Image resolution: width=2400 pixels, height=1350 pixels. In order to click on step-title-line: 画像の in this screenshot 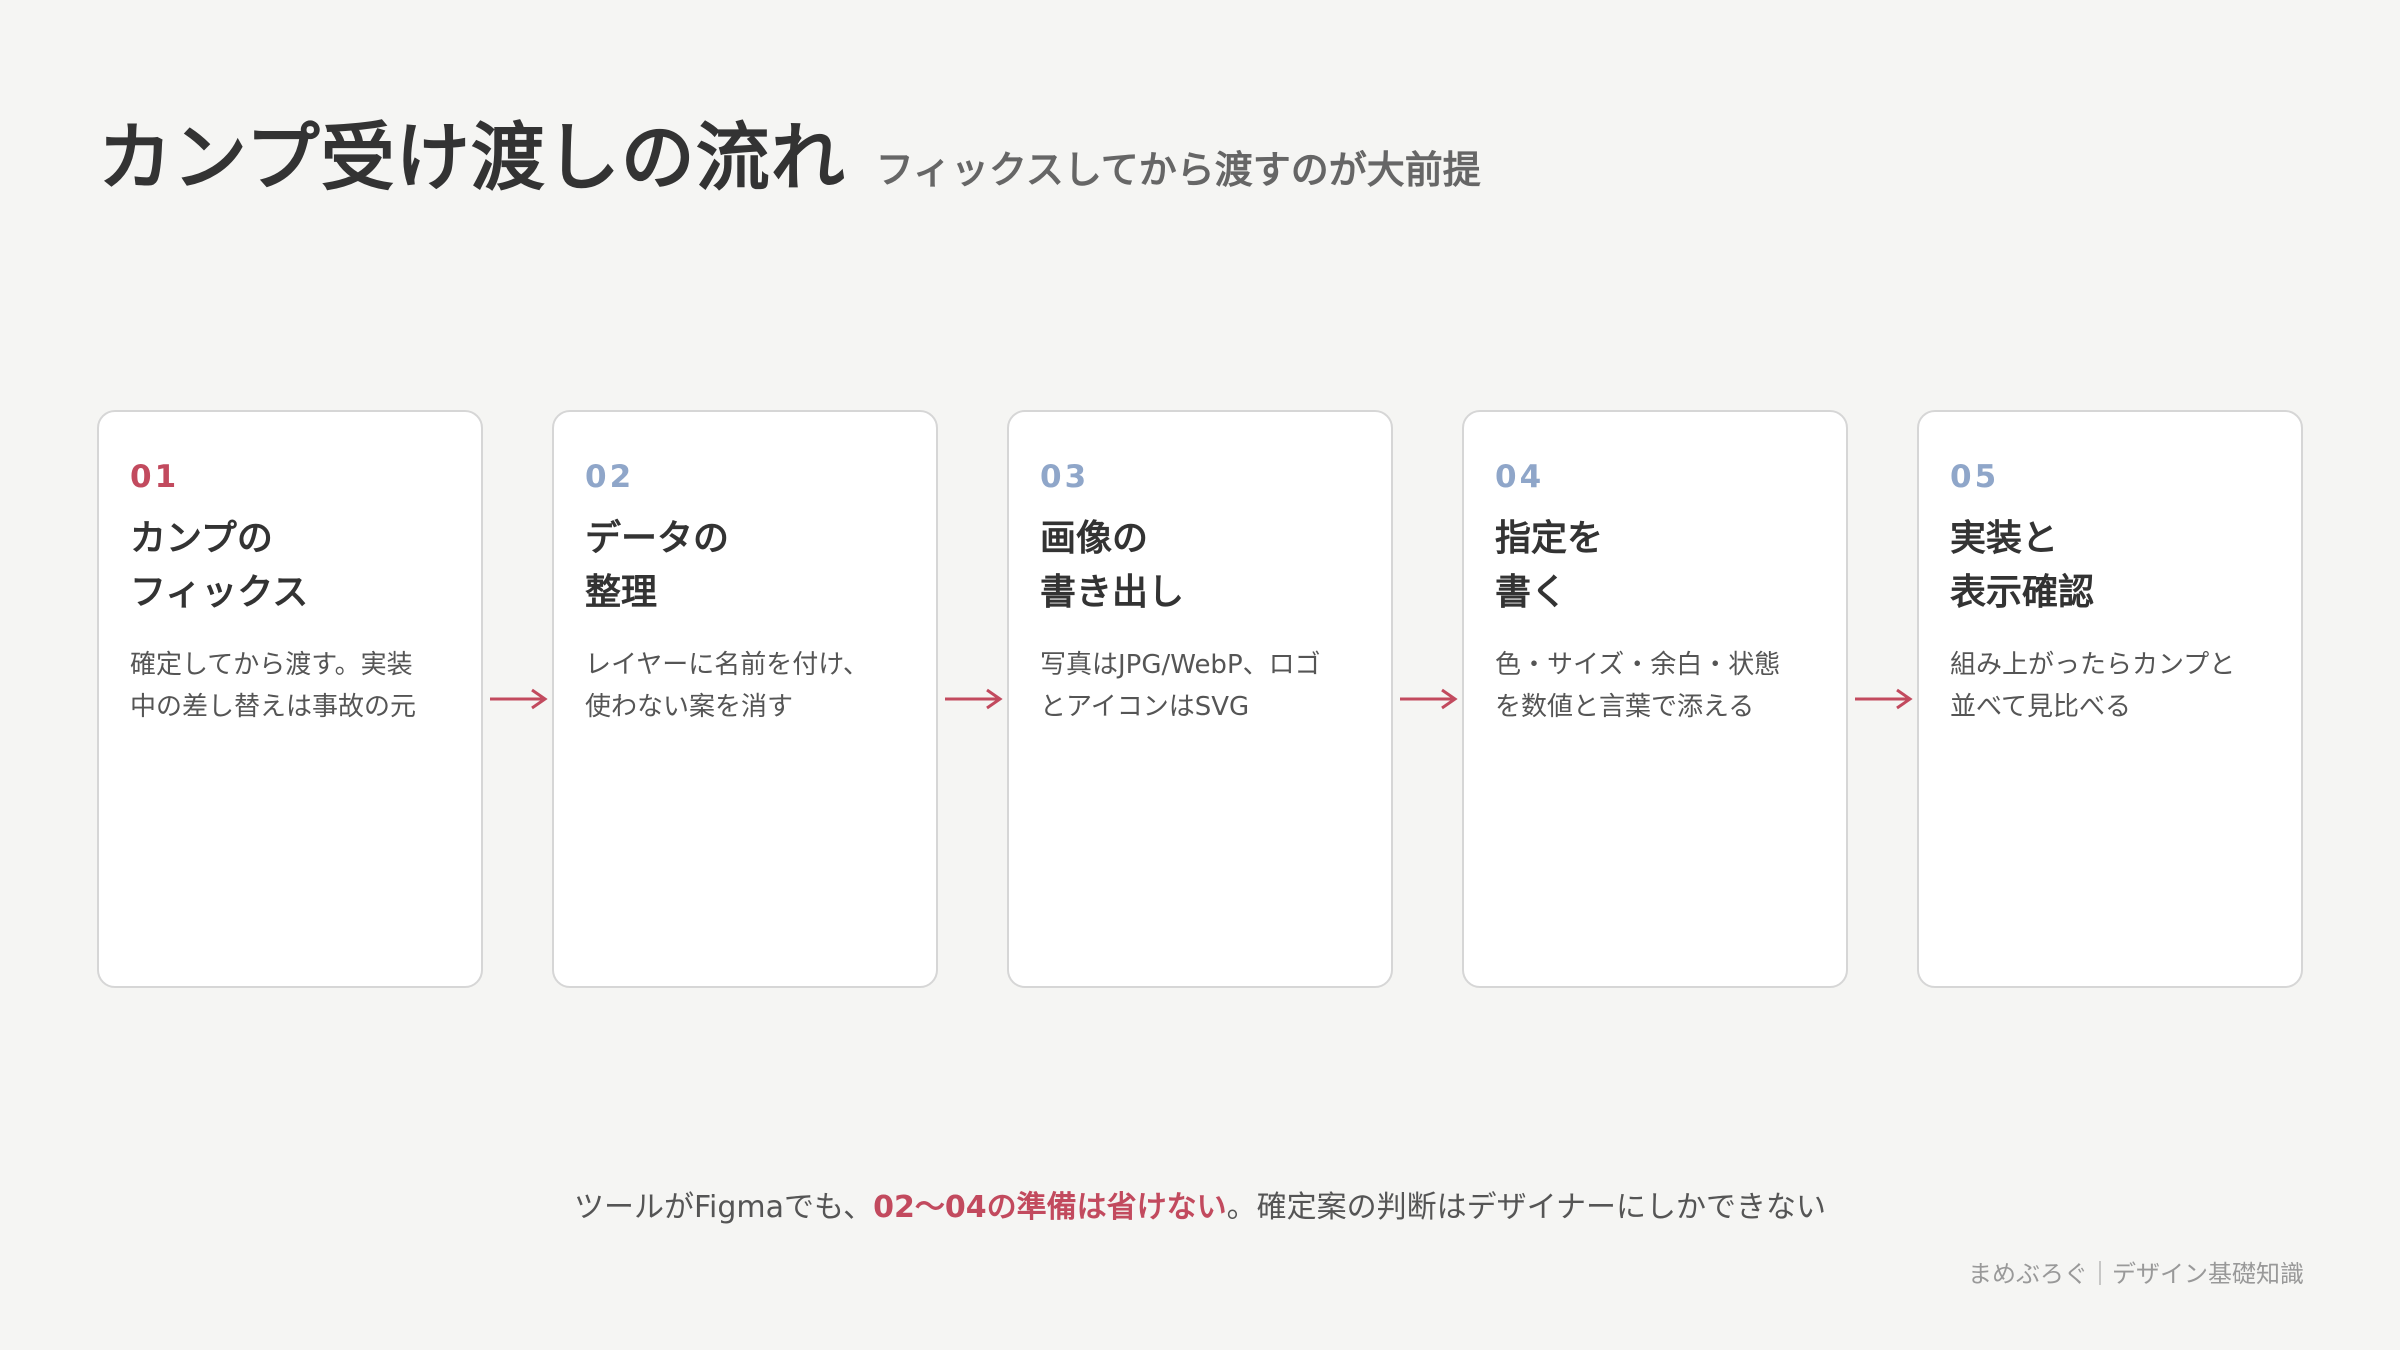, I will do `click(1094, 538)`.